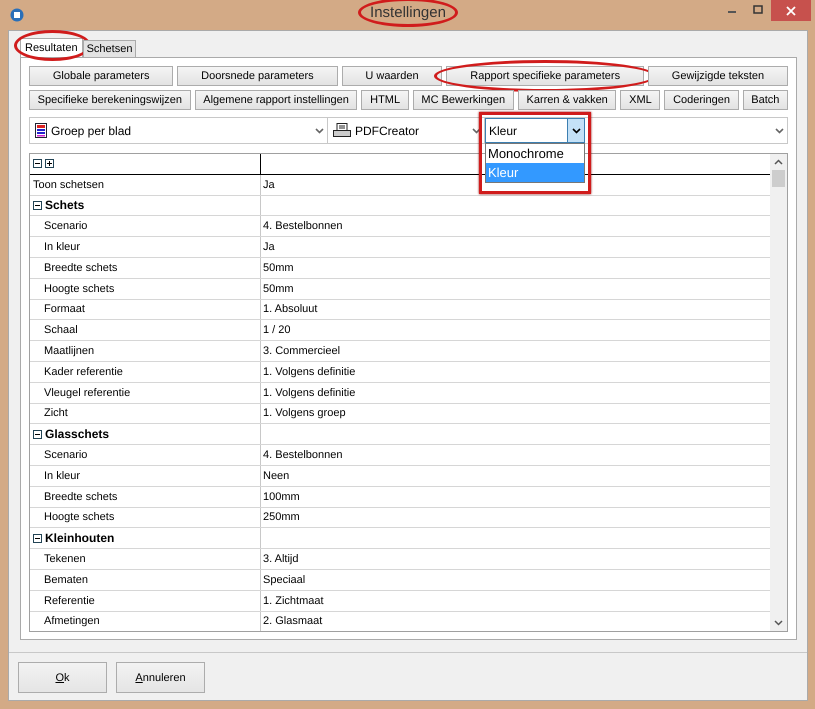 The width and height of the screenshot is (815, 709). I want to click on toolbar-button: Karren & vakken, so click(567, 100).